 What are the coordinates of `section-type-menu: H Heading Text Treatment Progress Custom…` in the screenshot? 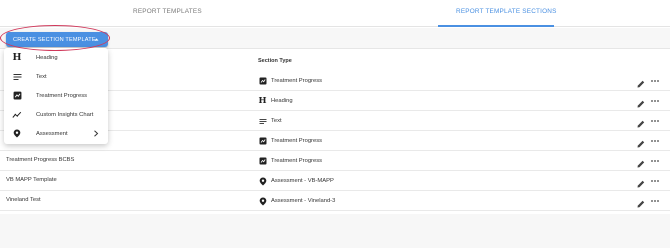 It's located at (56, 96).